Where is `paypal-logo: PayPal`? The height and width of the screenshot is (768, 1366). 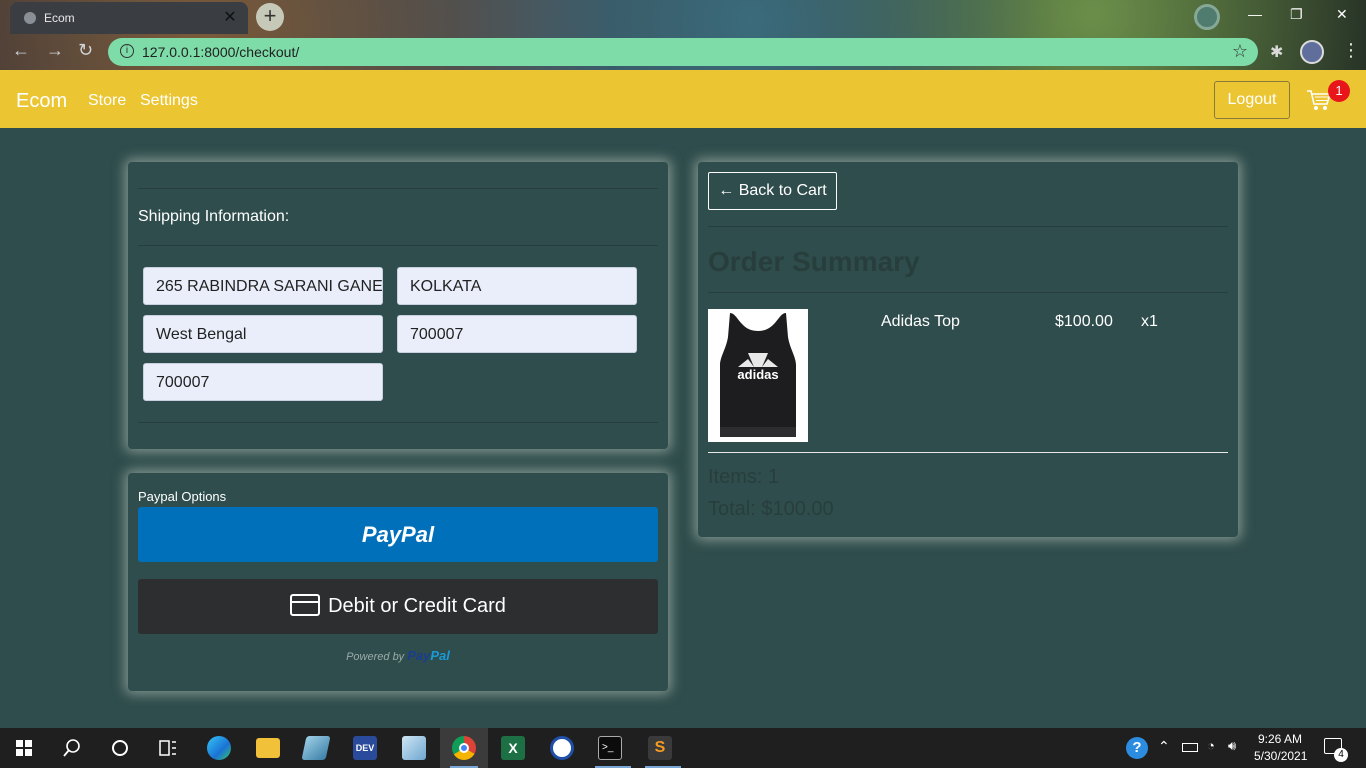
paypal-logo: PayPal is located at coordinates (428, 655).